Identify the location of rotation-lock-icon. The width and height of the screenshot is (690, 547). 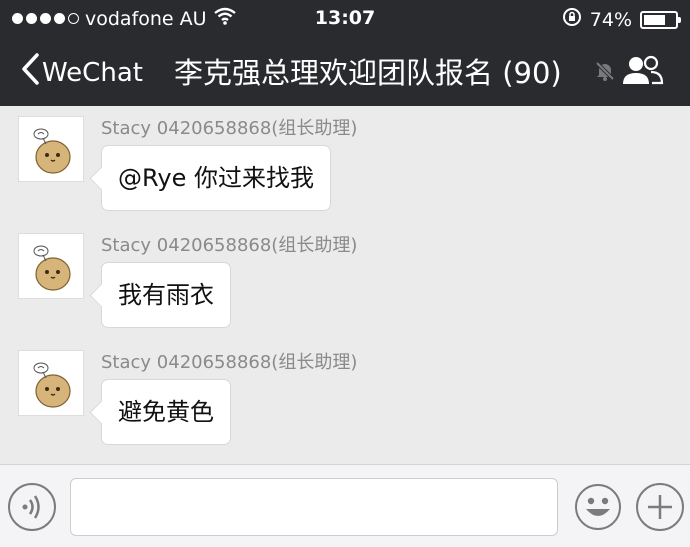
(572, 19).